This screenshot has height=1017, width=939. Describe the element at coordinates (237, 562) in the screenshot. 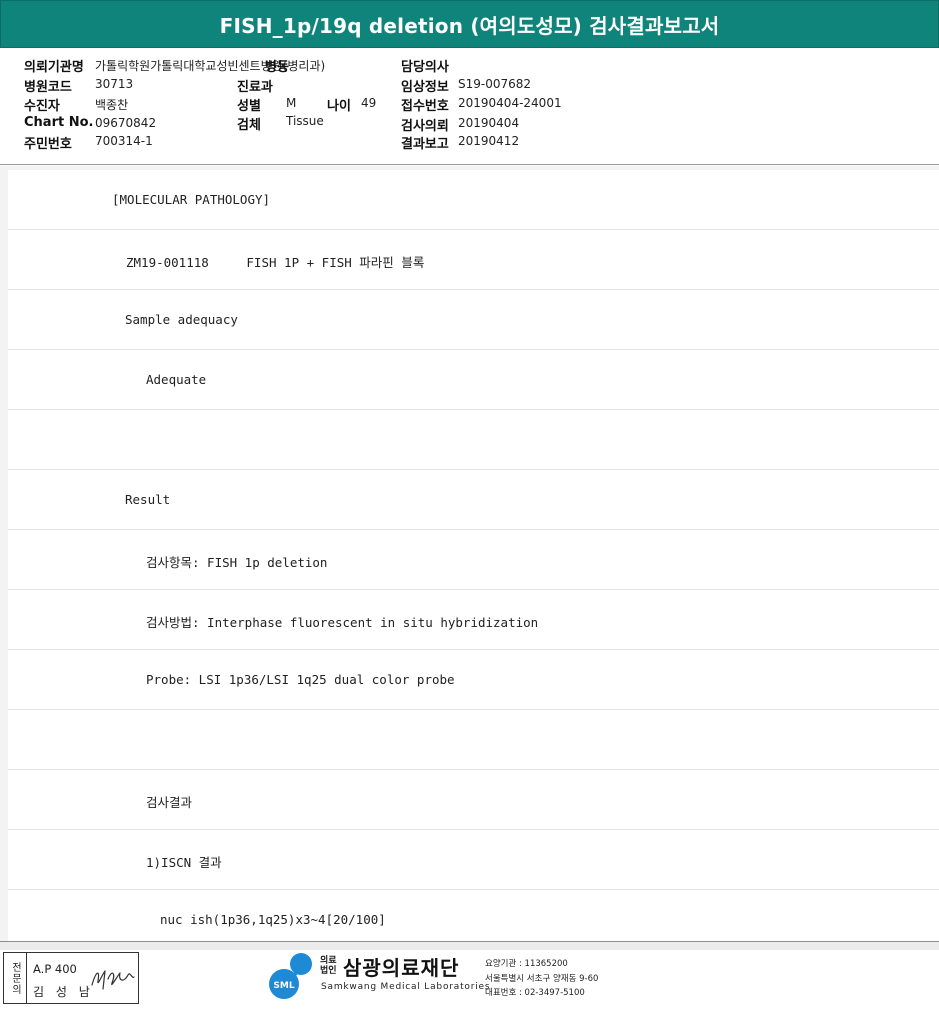

I see `report-line-text: 검사항목: FISH 1p deletion` at that location.